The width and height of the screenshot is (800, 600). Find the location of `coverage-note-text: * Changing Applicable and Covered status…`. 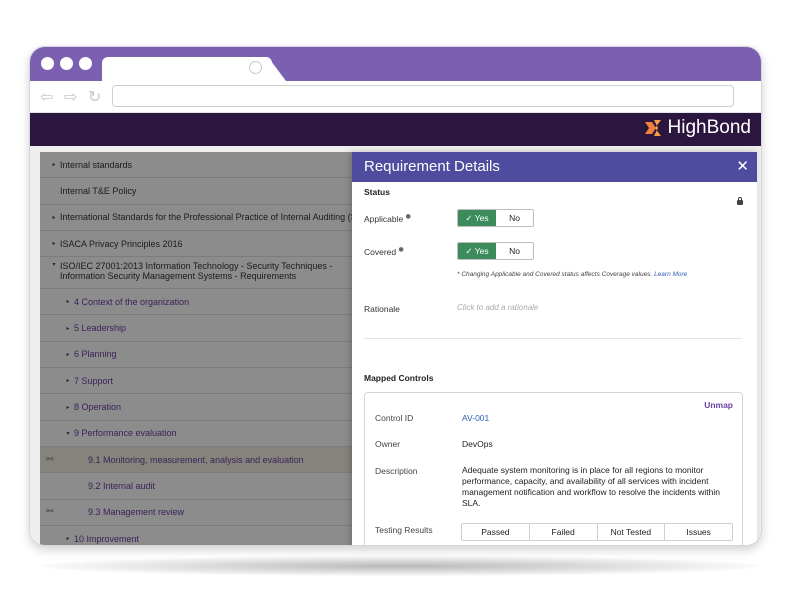

coverage-note-text: * Changing Applicable and Covered status… is located at coordinates (555, 274).